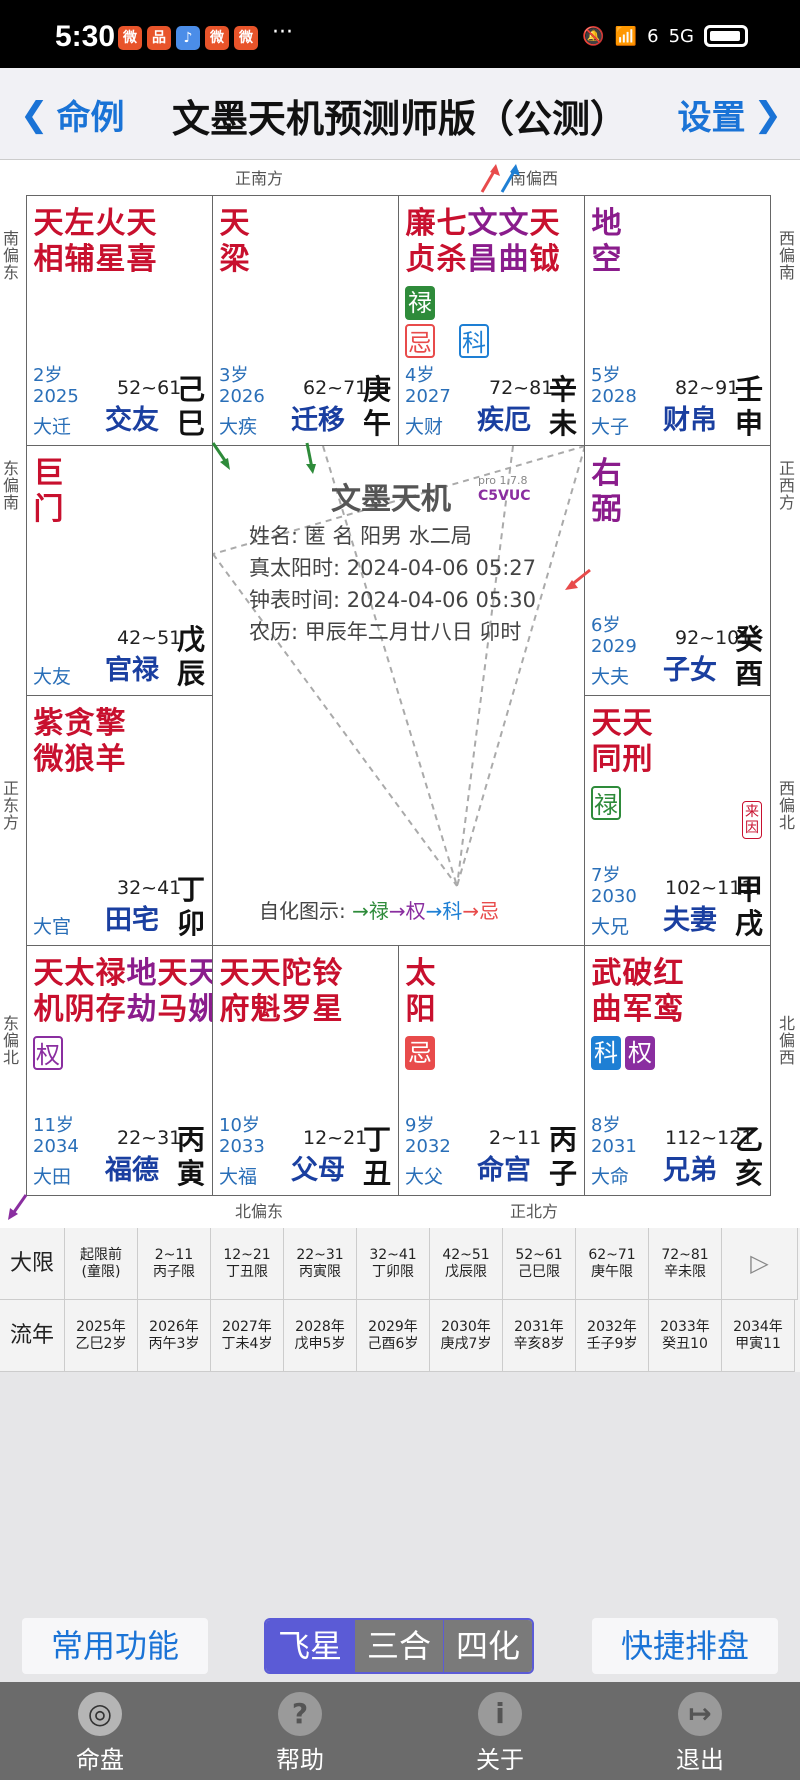 This screenshot has width=800, height=1780. I want to click on palace-name: 福德, so click(132, 1170).